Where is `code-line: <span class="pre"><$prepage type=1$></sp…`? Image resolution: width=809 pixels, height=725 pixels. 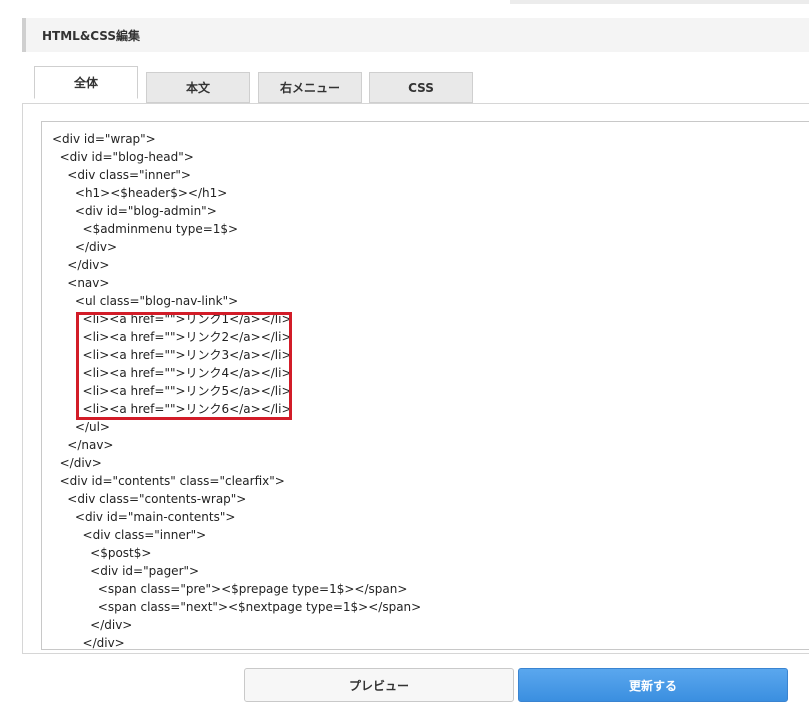
code-line: <span class="pre"><$prepage type=1$></sp… is located at coordinates (230, 589).